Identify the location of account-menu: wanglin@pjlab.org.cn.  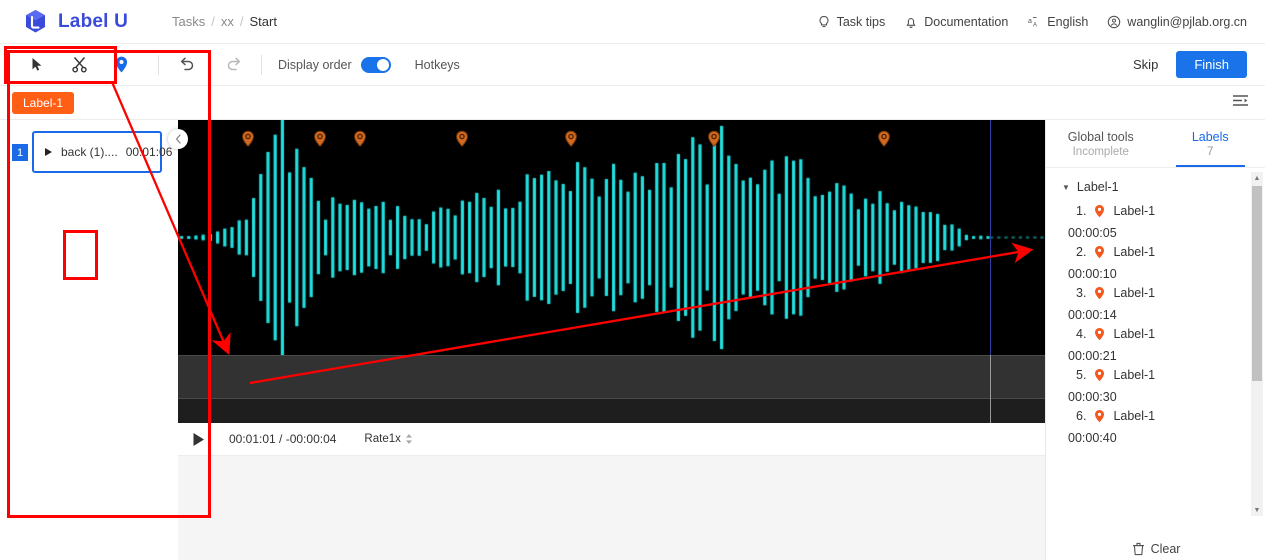
(1177, 22).